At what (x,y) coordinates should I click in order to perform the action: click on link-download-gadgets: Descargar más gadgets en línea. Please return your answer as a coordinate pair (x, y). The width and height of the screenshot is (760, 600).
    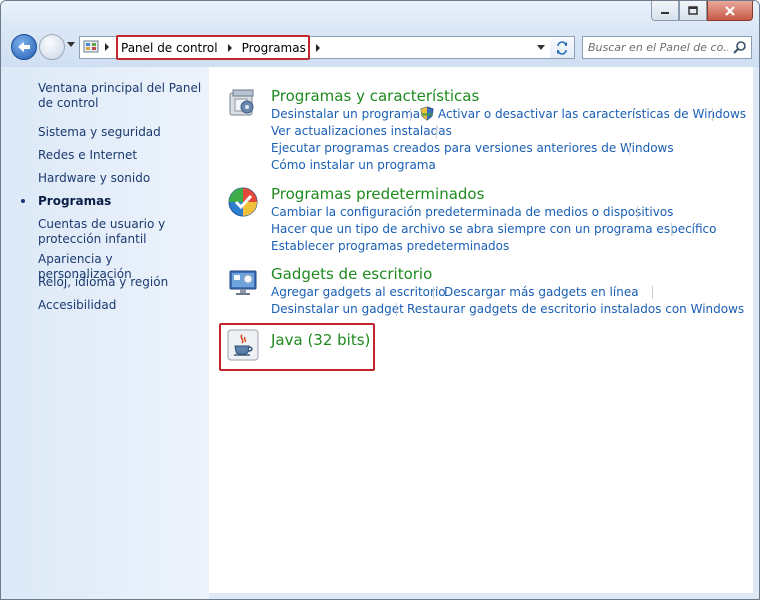
    Looking at the image, I should click on (541, 292).